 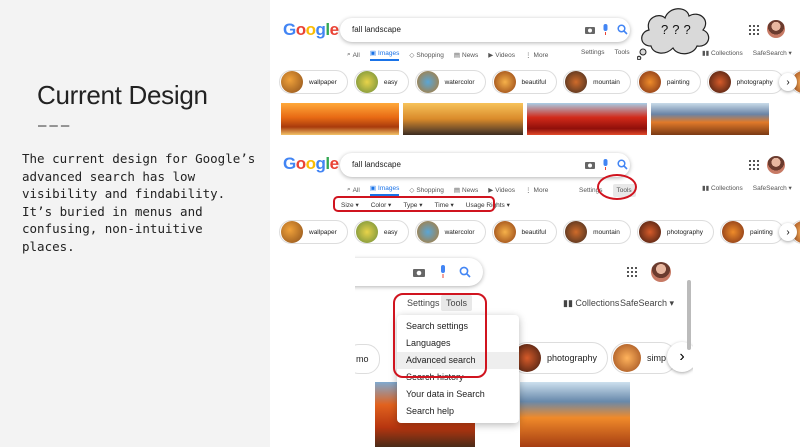 I want to click on image-results-row, so click(x=525, y=119).